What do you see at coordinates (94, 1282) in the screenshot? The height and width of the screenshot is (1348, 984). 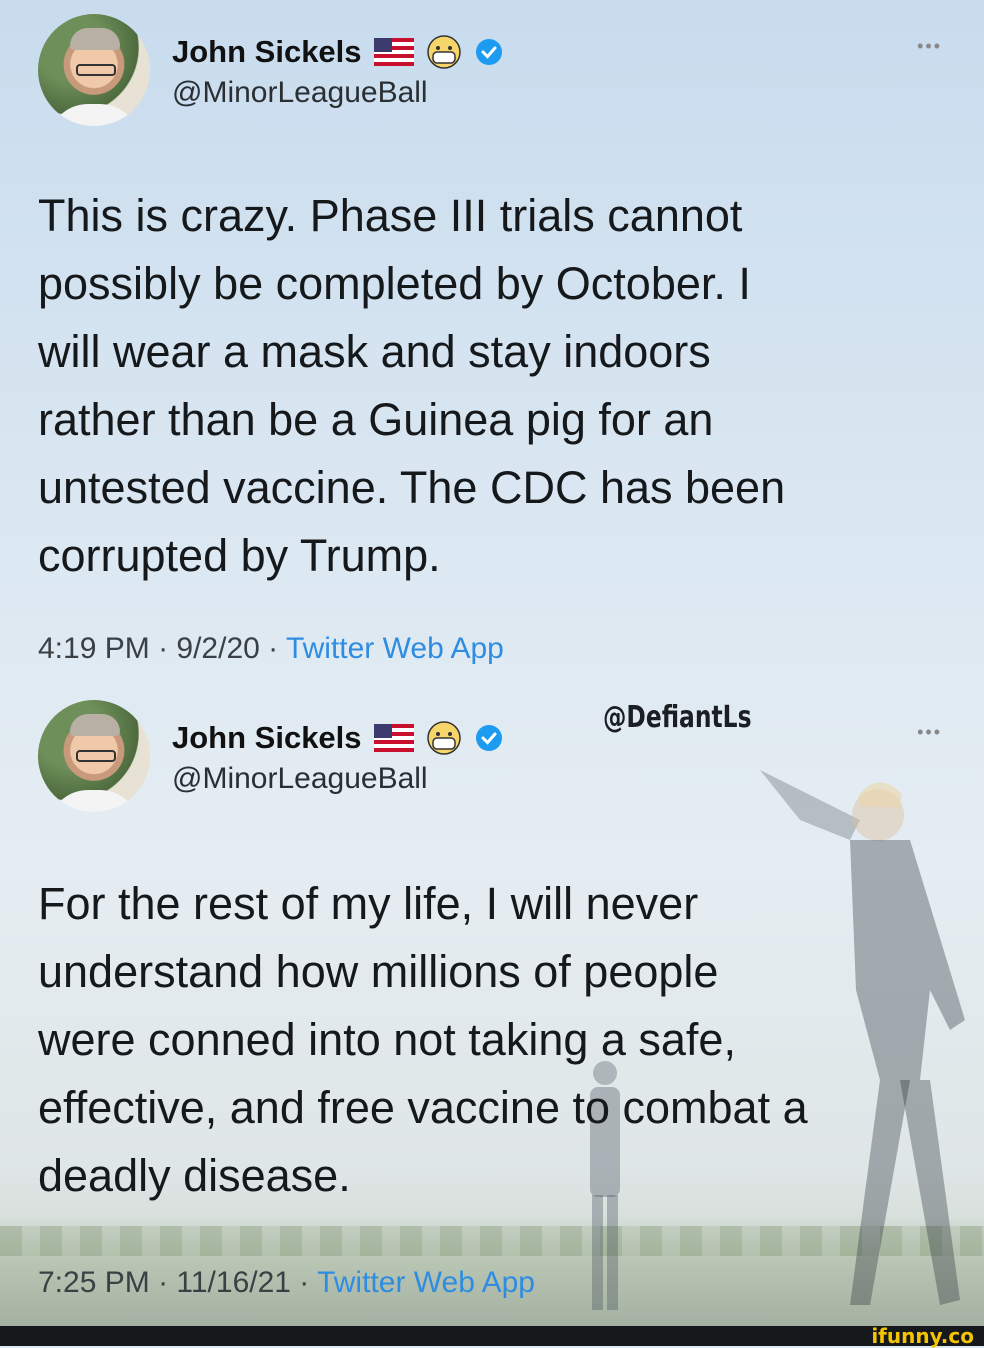 I see `tweet-time: 7:25 PM` at bounding box center [94, 1282].